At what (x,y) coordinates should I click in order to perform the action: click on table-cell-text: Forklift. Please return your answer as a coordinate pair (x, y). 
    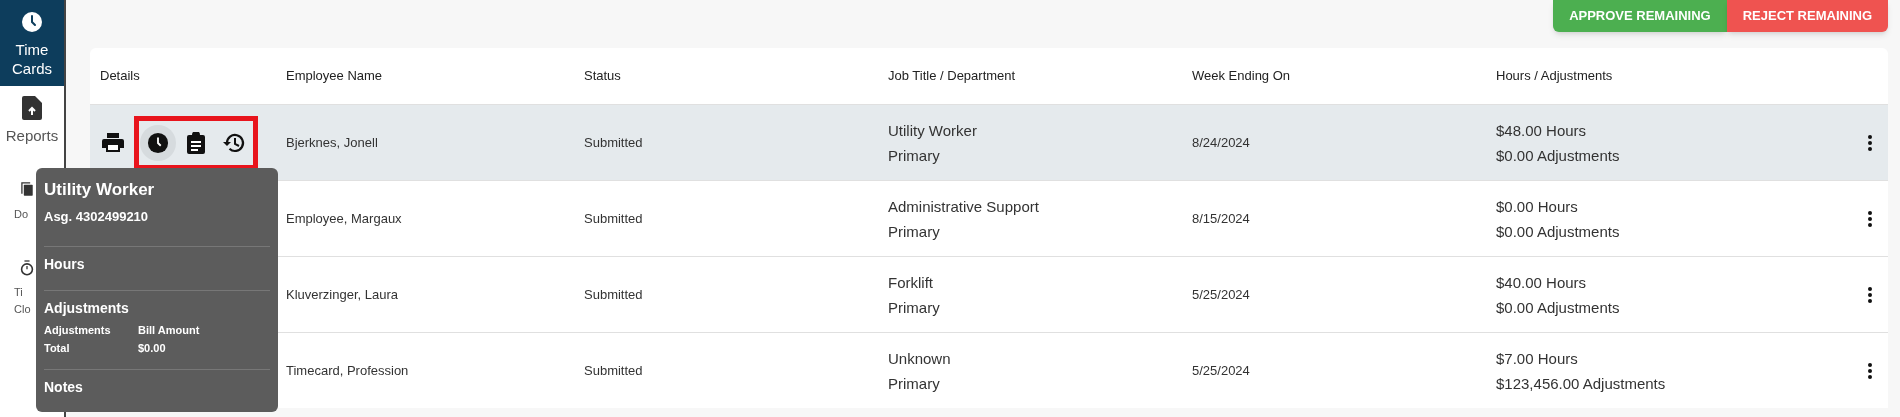
    Looking at the image, I should click on (911, 282).